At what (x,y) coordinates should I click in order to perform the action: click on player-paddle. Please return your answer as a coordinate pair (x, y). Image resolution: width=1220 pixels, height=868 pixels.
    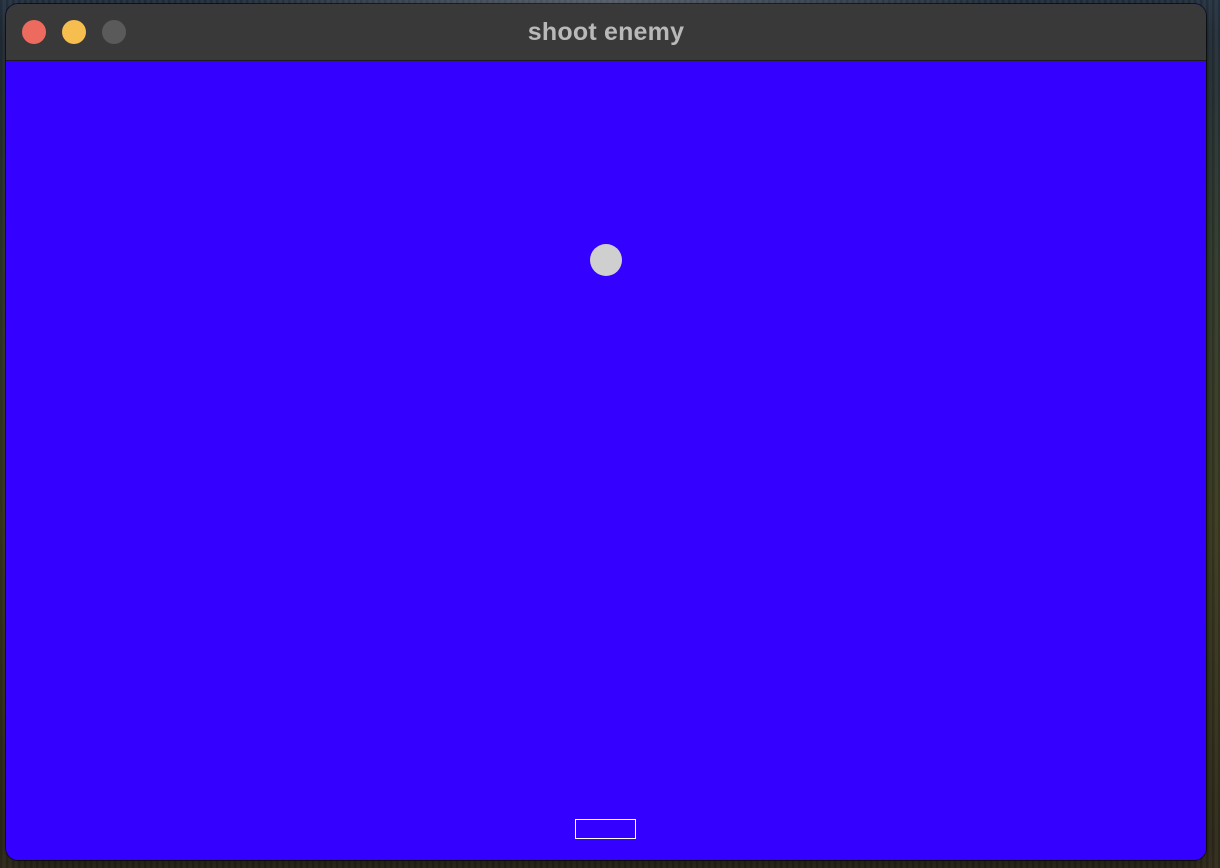
    Looking at the image, I should click on (605, 829).